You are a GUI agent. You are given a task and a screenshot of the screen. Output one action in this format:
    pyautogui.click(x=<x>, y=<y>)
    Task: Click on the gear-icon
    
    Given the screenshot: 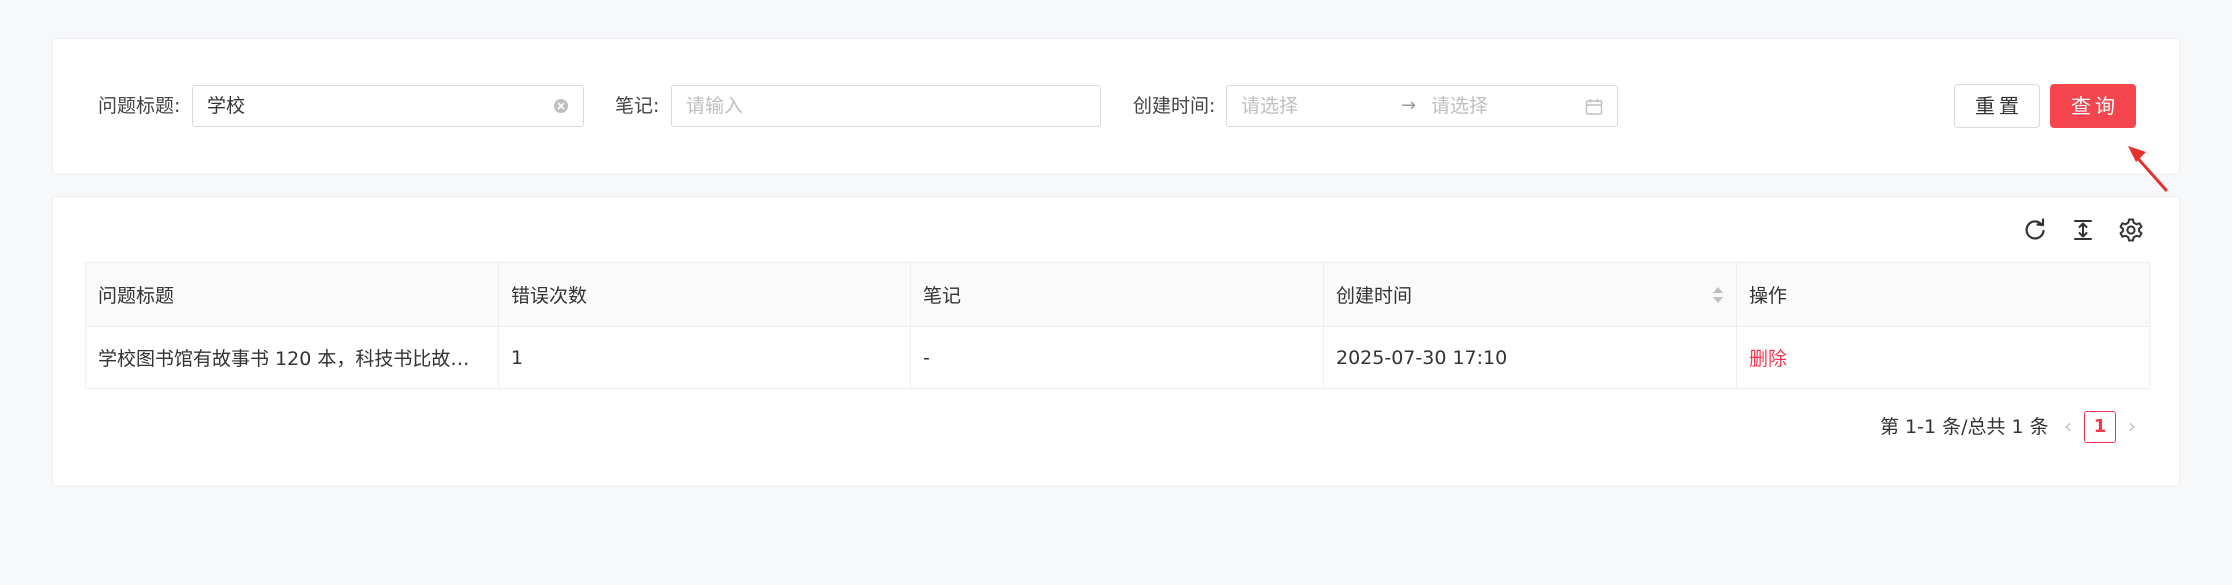 What is the action you would take?
    pyautogui.click(x=2131, y=230)
    